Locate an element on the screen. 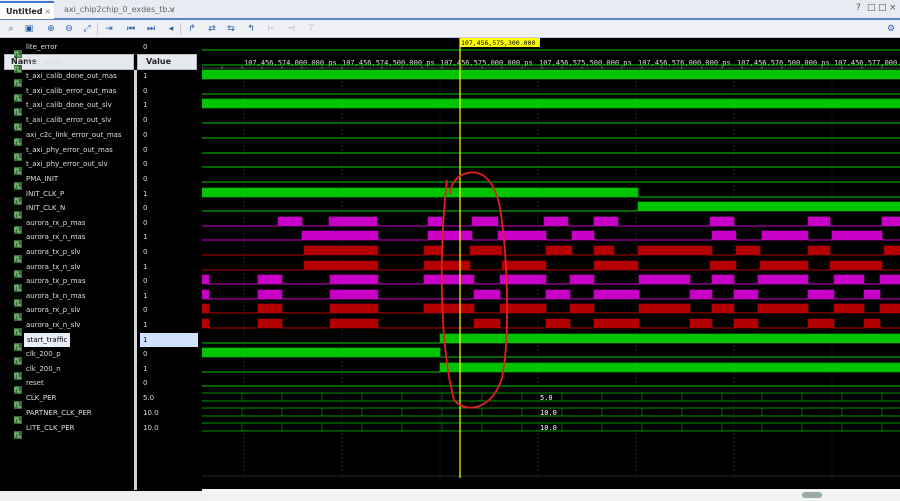 This screenshot has height=501, width=900. scroll-thumb is located at coordinates (812, 495).